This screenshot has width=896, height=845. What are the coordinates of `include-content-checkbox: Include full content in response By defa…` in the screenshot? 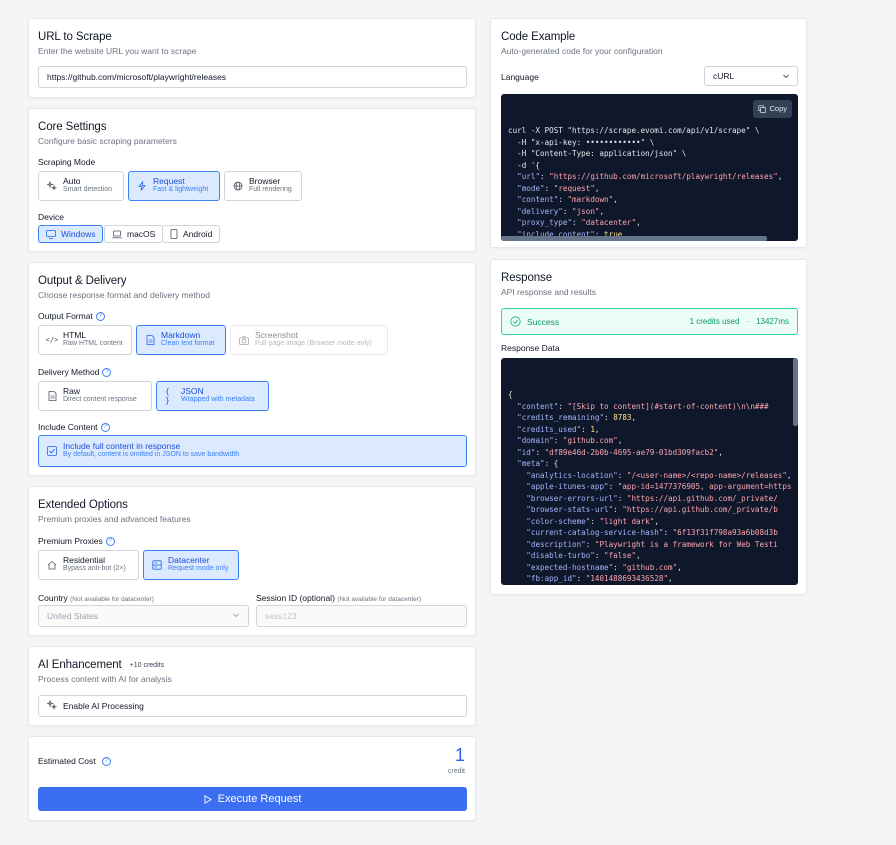 It's located at (252, 451).